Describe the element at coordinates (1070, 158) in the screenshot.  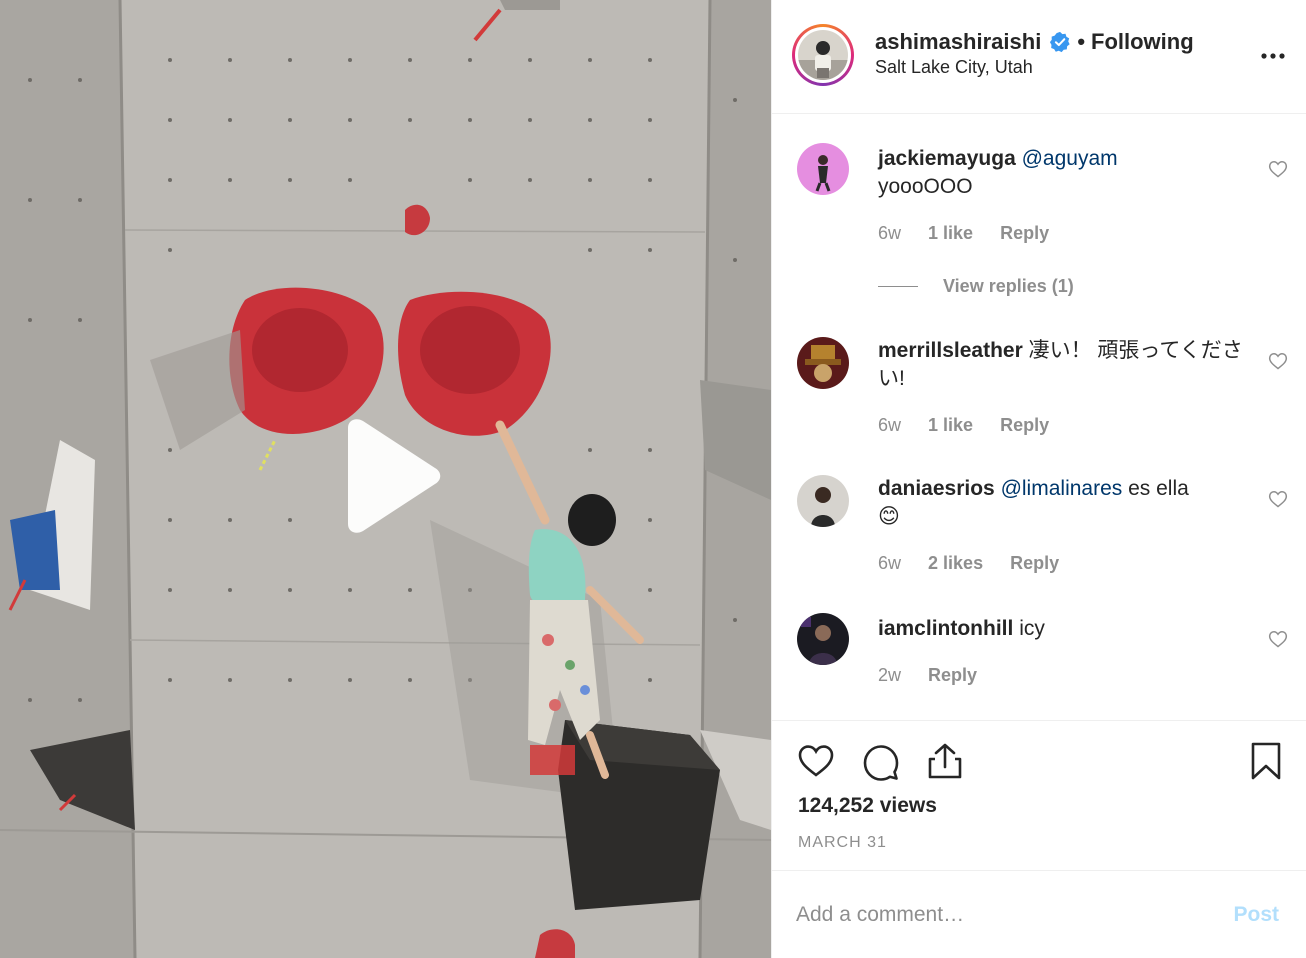
I see `comment-mention: @aguyam` at that location.